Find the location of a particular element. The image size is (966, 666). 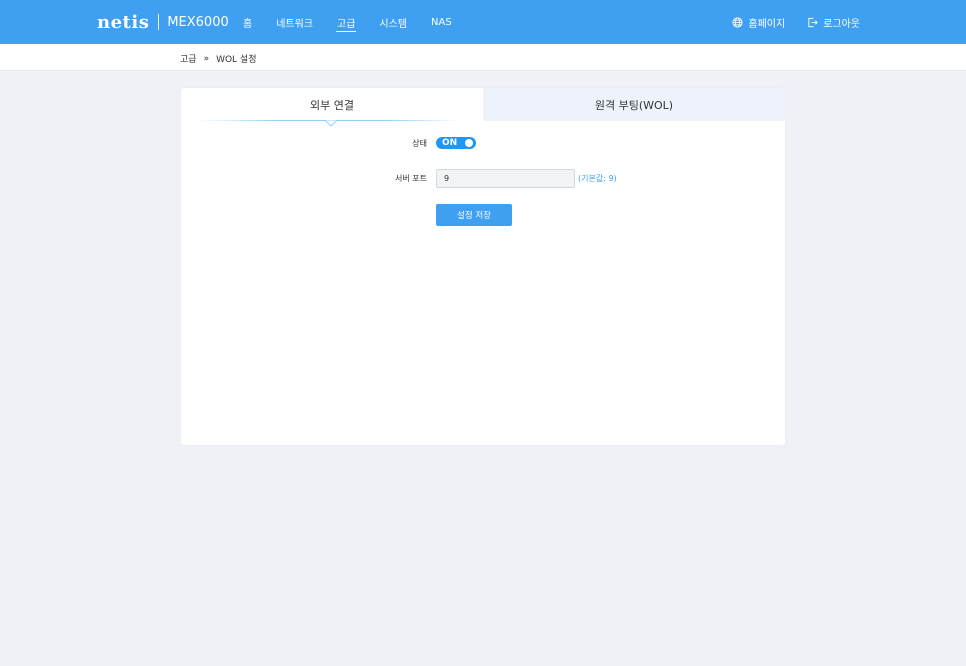

server-port-row: 서버 포트 9 (기본값: 9) is located at coordinates (499, 178).